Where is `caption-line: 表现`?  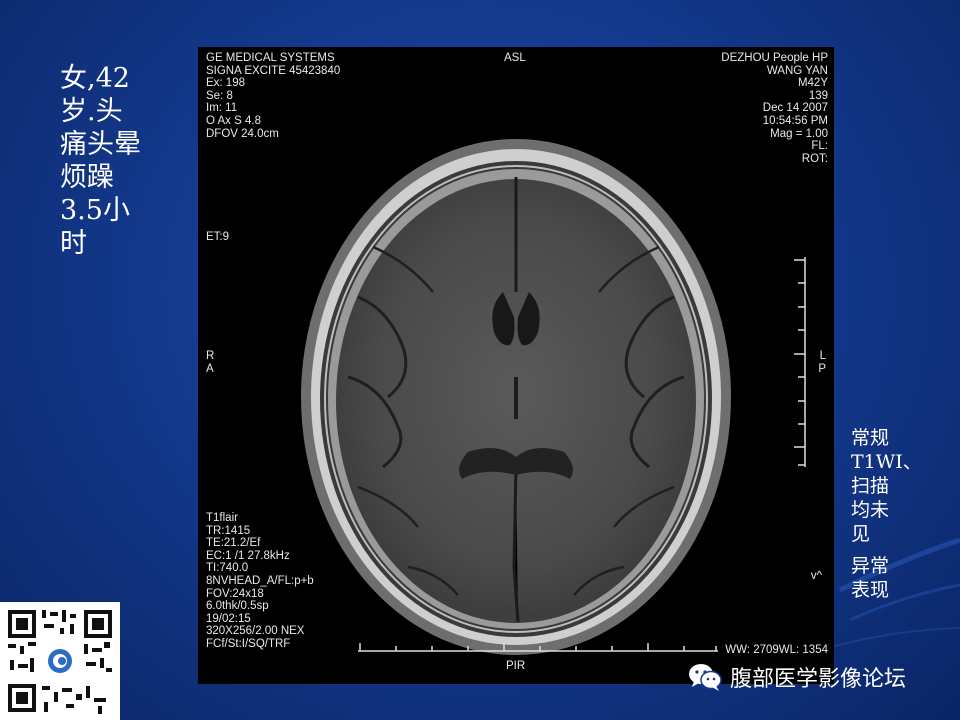
caption-line: 表现 is located at coordinates (870, 590).